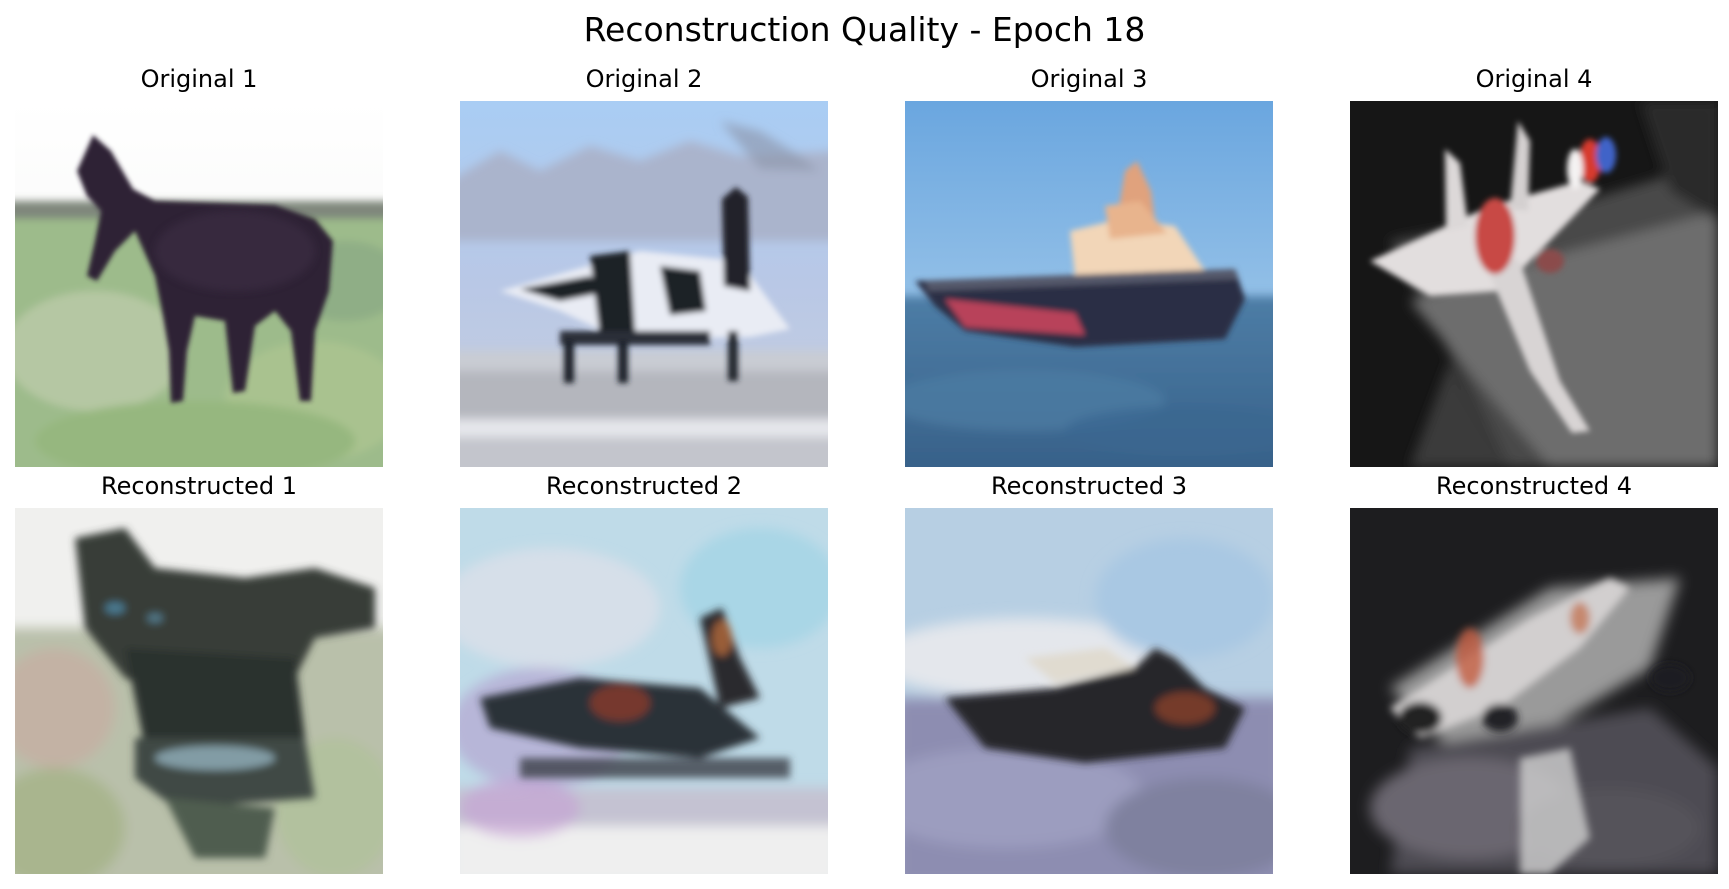  I want to click on panel-title-reconstructed-1: Reconstructed 1, so click(199, 486).